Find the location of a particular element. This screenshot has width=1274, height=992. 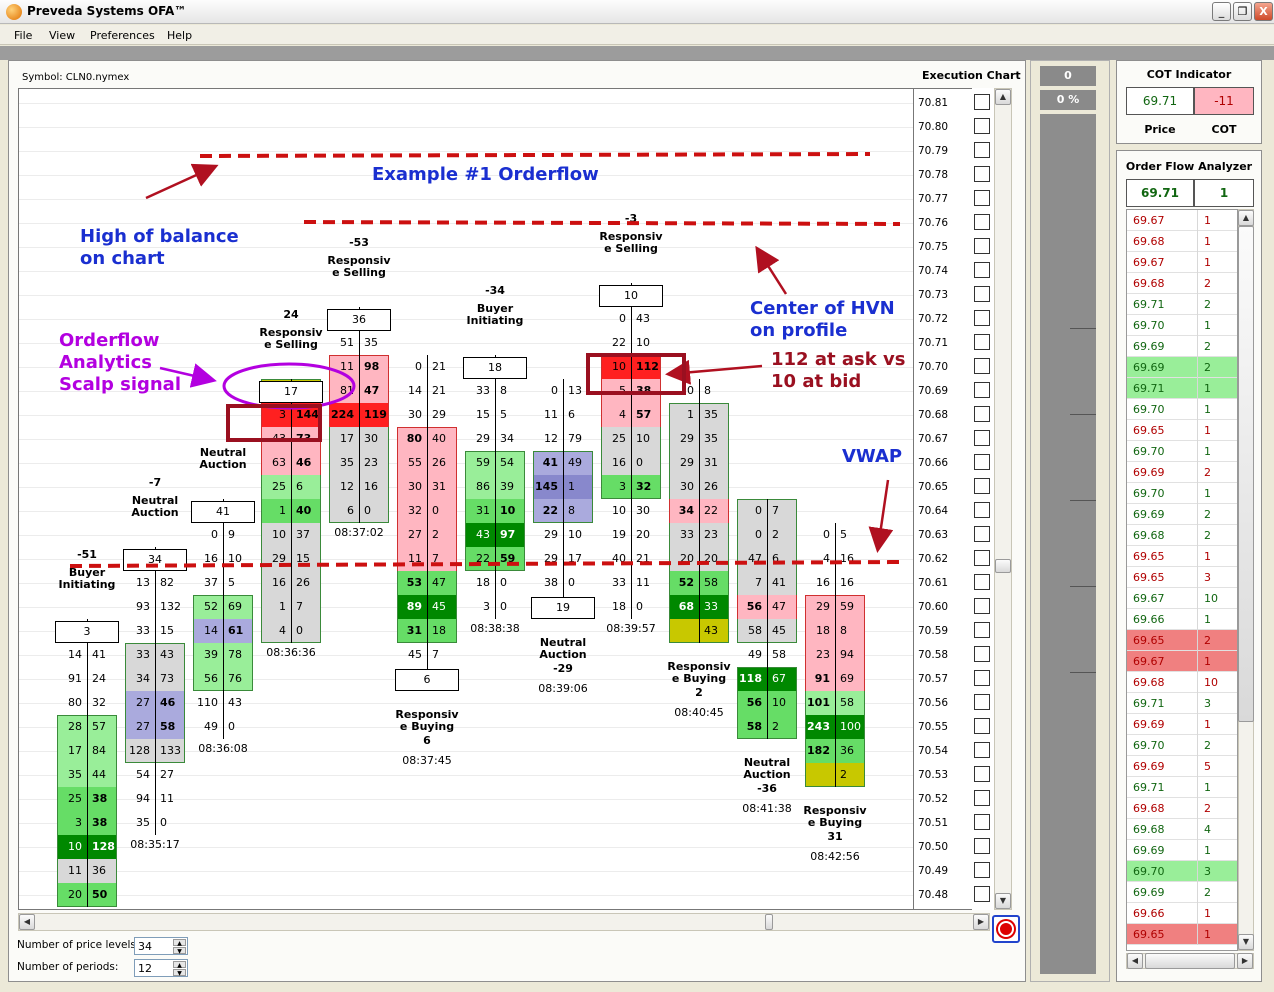

ofa-horizontal-scrollbar: ◀ ▶ is located at coordinates (1190, 961).